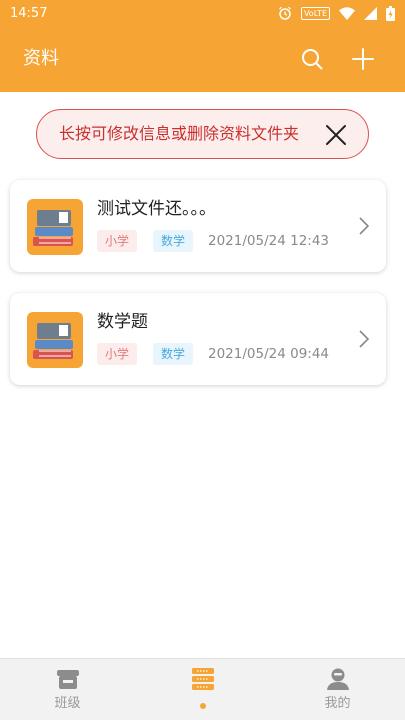 The height and width of the screenshot is (720, 405). What do you see at coordinates (179, 133) in the screenshot?
I see `hint-text: 长按可修改信息或删除资料文件夹` at bounding box center [179, 133].